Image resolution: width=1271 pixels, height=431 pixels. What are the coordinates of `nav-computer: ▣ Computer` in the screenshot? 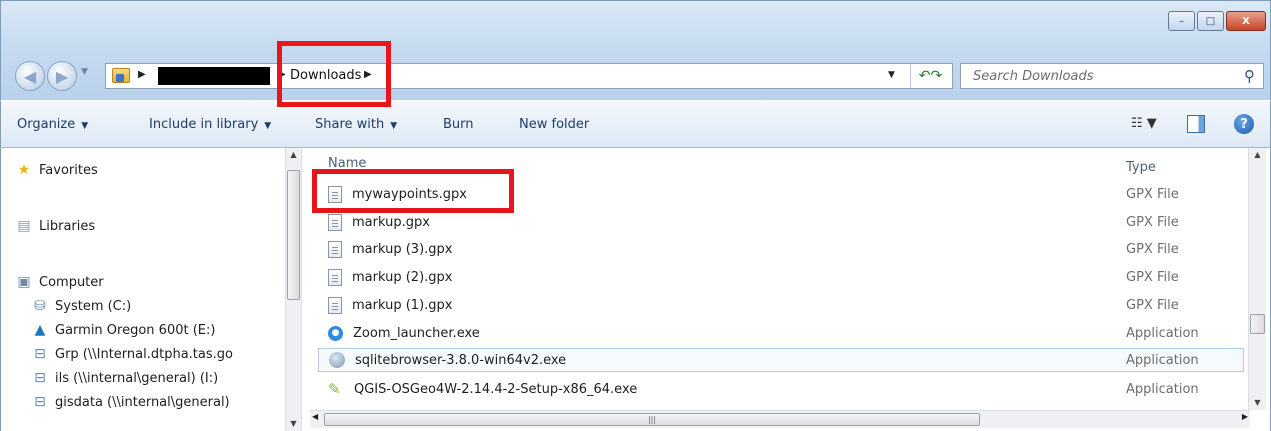 It's located at (59, 282).